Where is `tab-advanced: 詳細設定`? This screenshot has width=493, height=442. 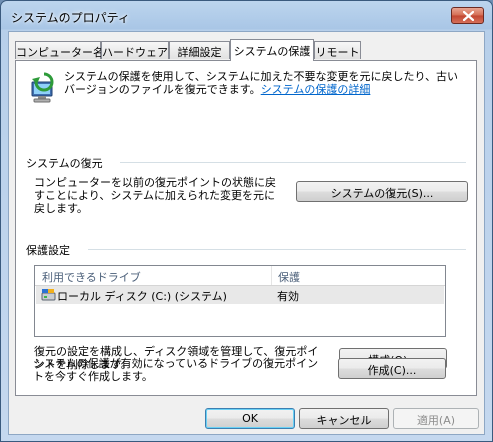
tab-advanced: 詳細設定 is located at coordinates (199, 50).